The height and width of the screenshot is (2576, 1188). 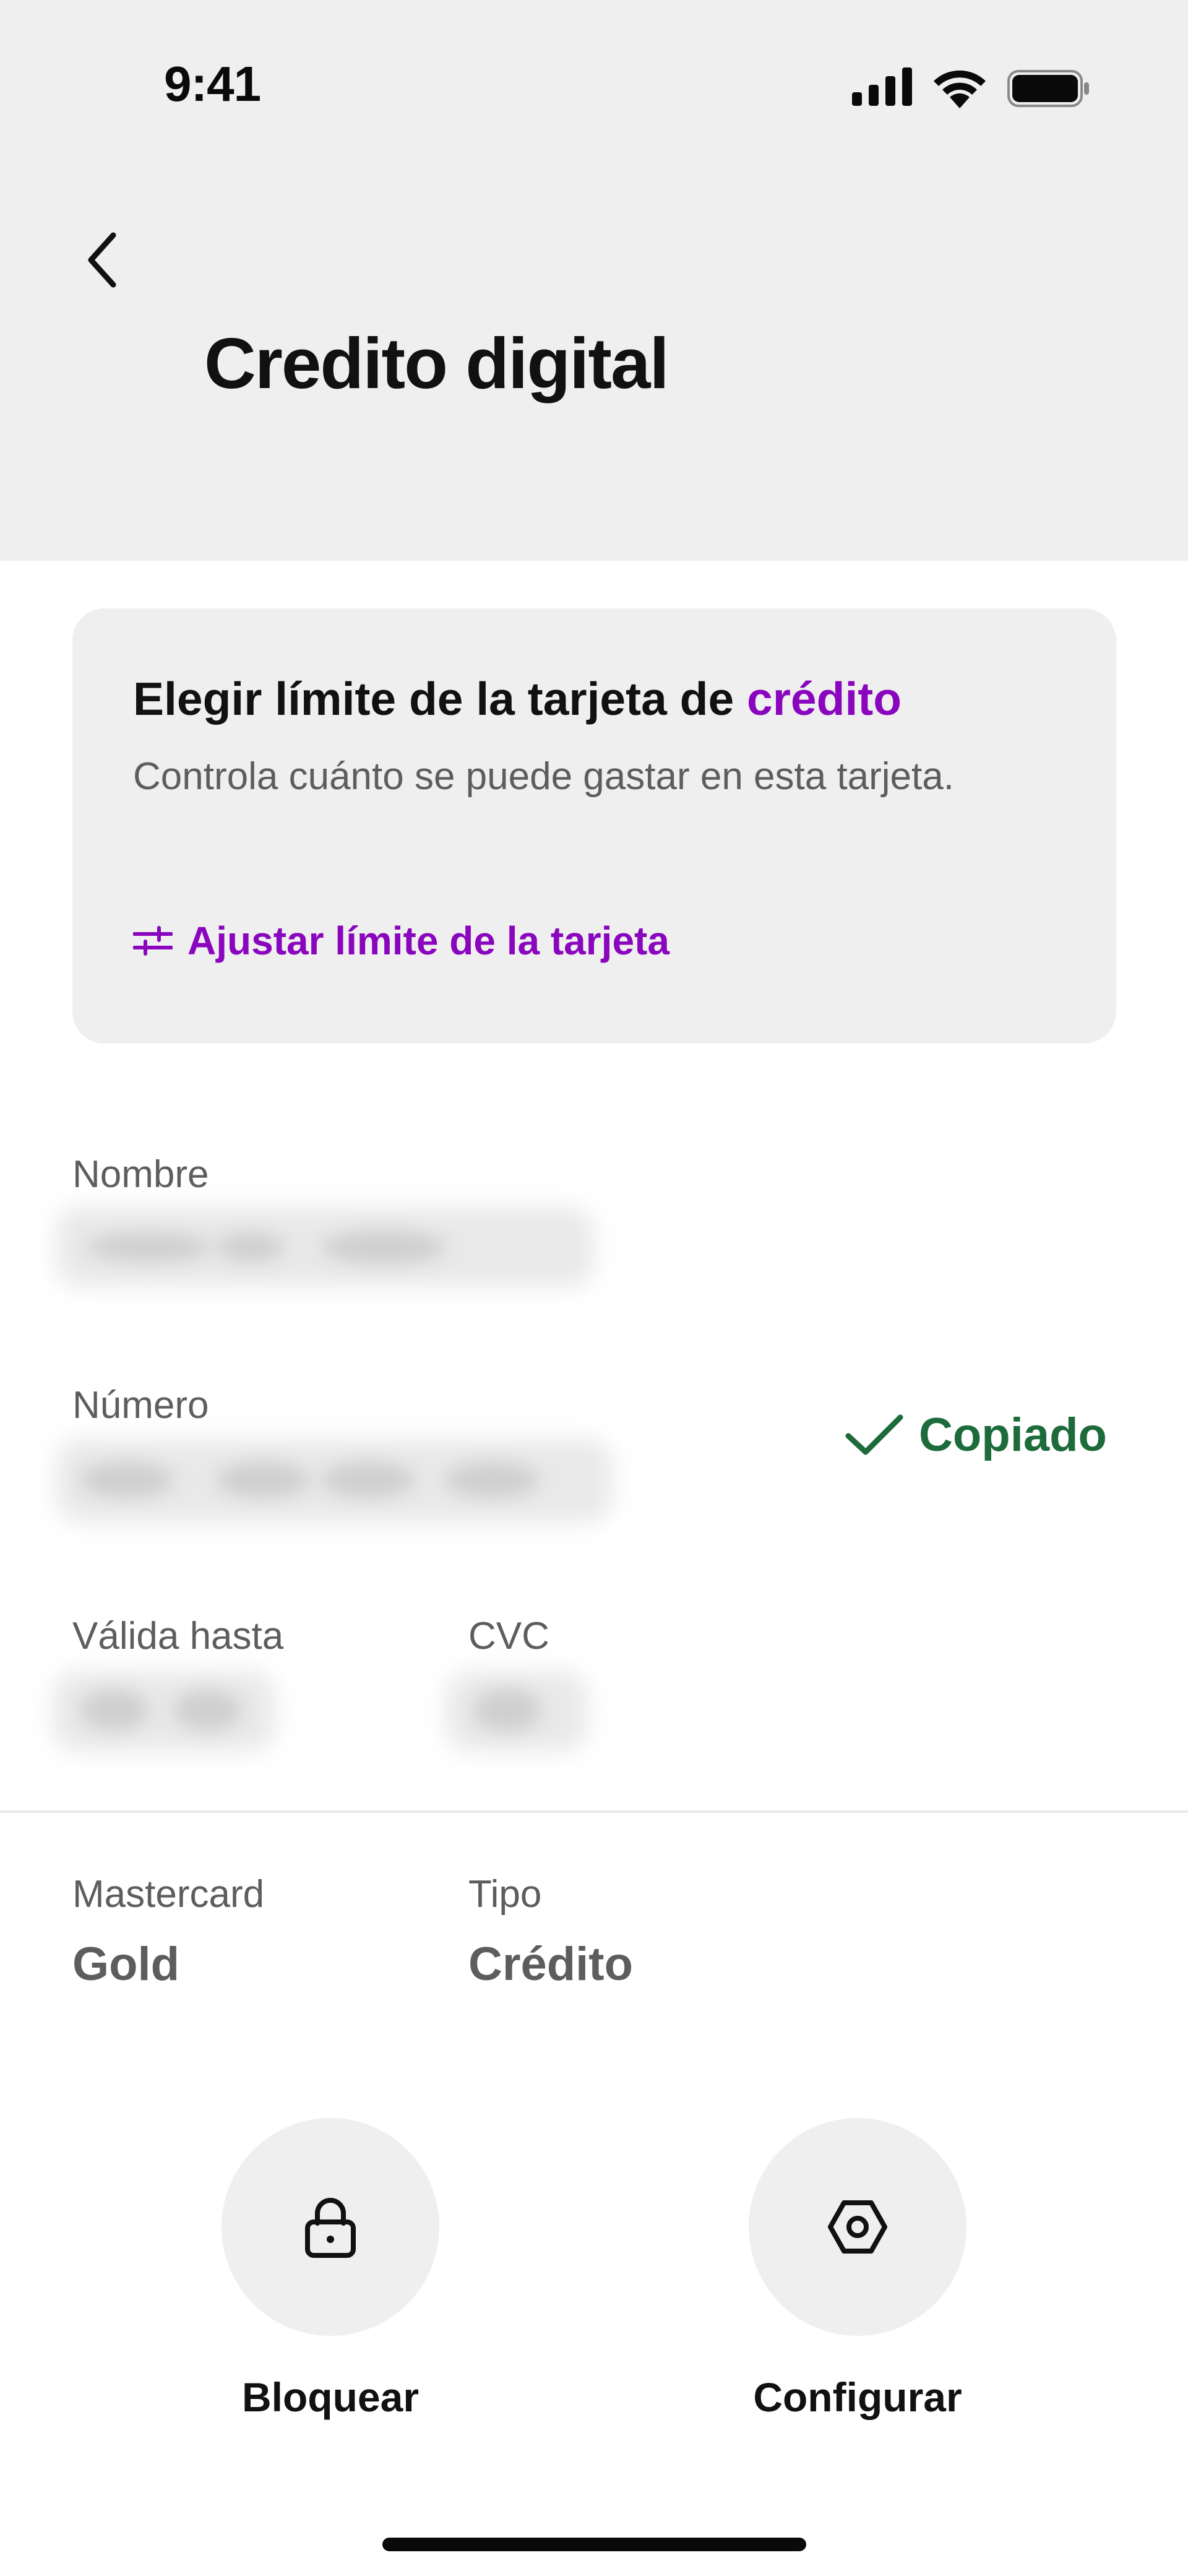 I want to click on configure-button, so click(x=858, y=2227).